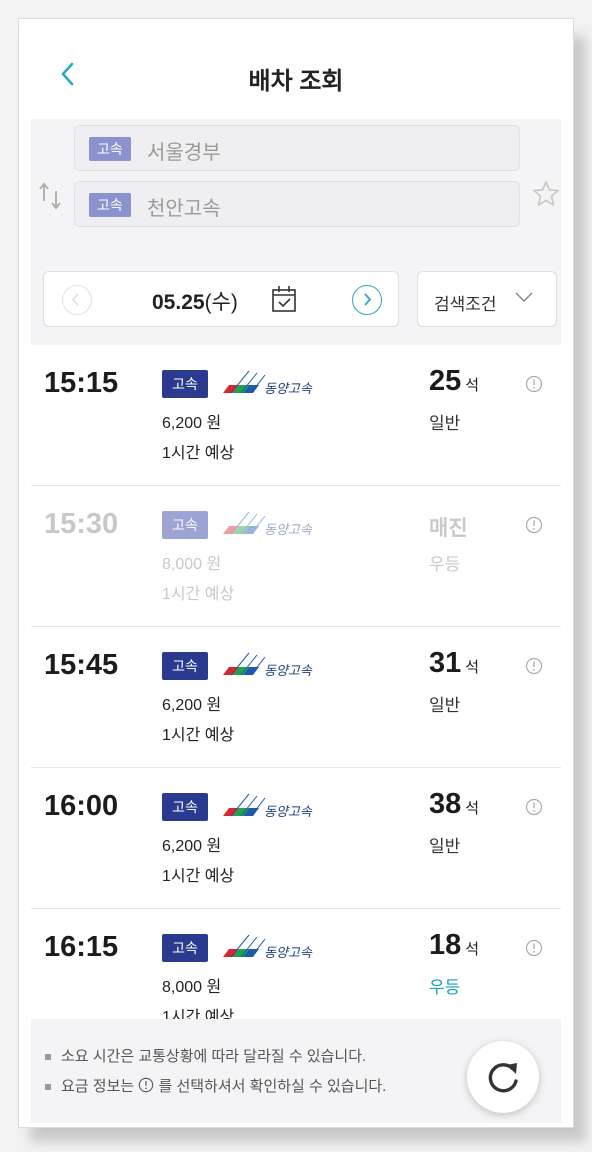  I want to click on seat-count: 25, so click(445, 381).